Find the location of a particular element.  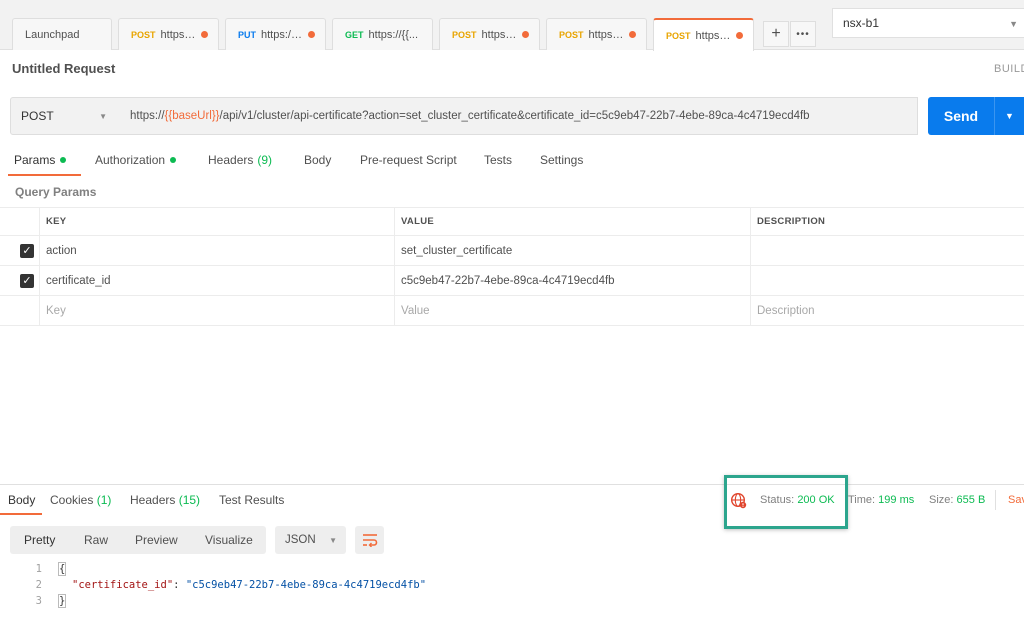

tab-label: Headers is located at coordinates (153, 500).